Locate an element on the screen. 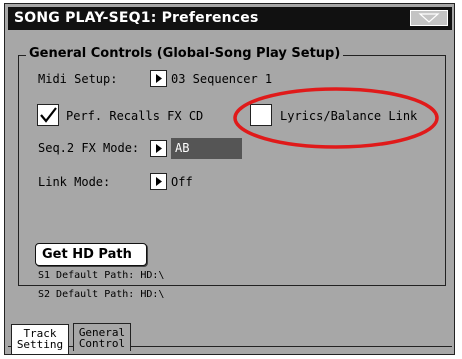  checkmark-icon is located at coordinates (48, 115).